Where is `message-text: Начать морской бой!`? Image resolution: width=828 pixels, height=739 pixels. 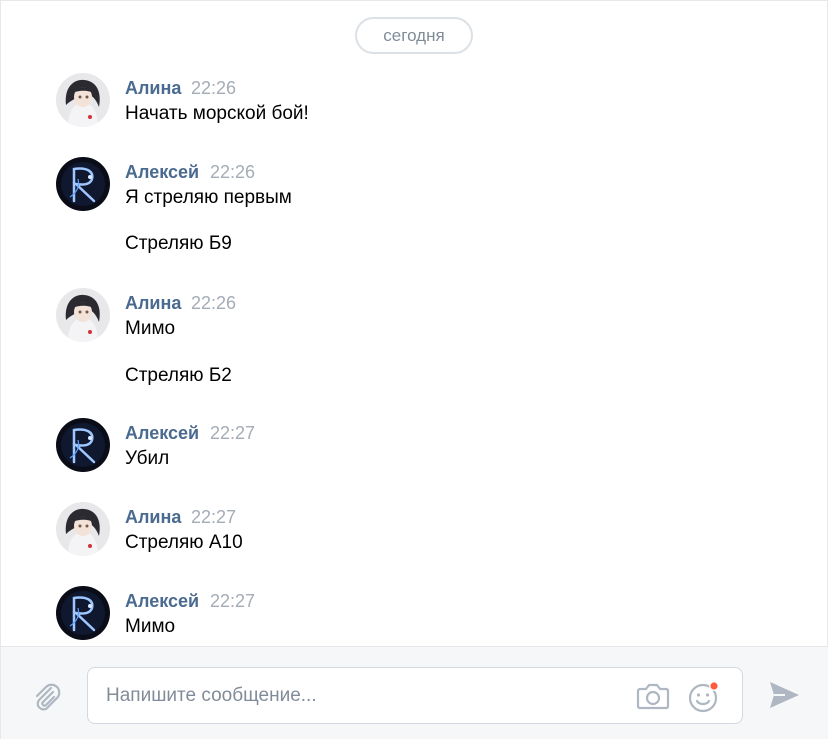
message-text: Начать морской бой! is located at coordinates (217, 113).